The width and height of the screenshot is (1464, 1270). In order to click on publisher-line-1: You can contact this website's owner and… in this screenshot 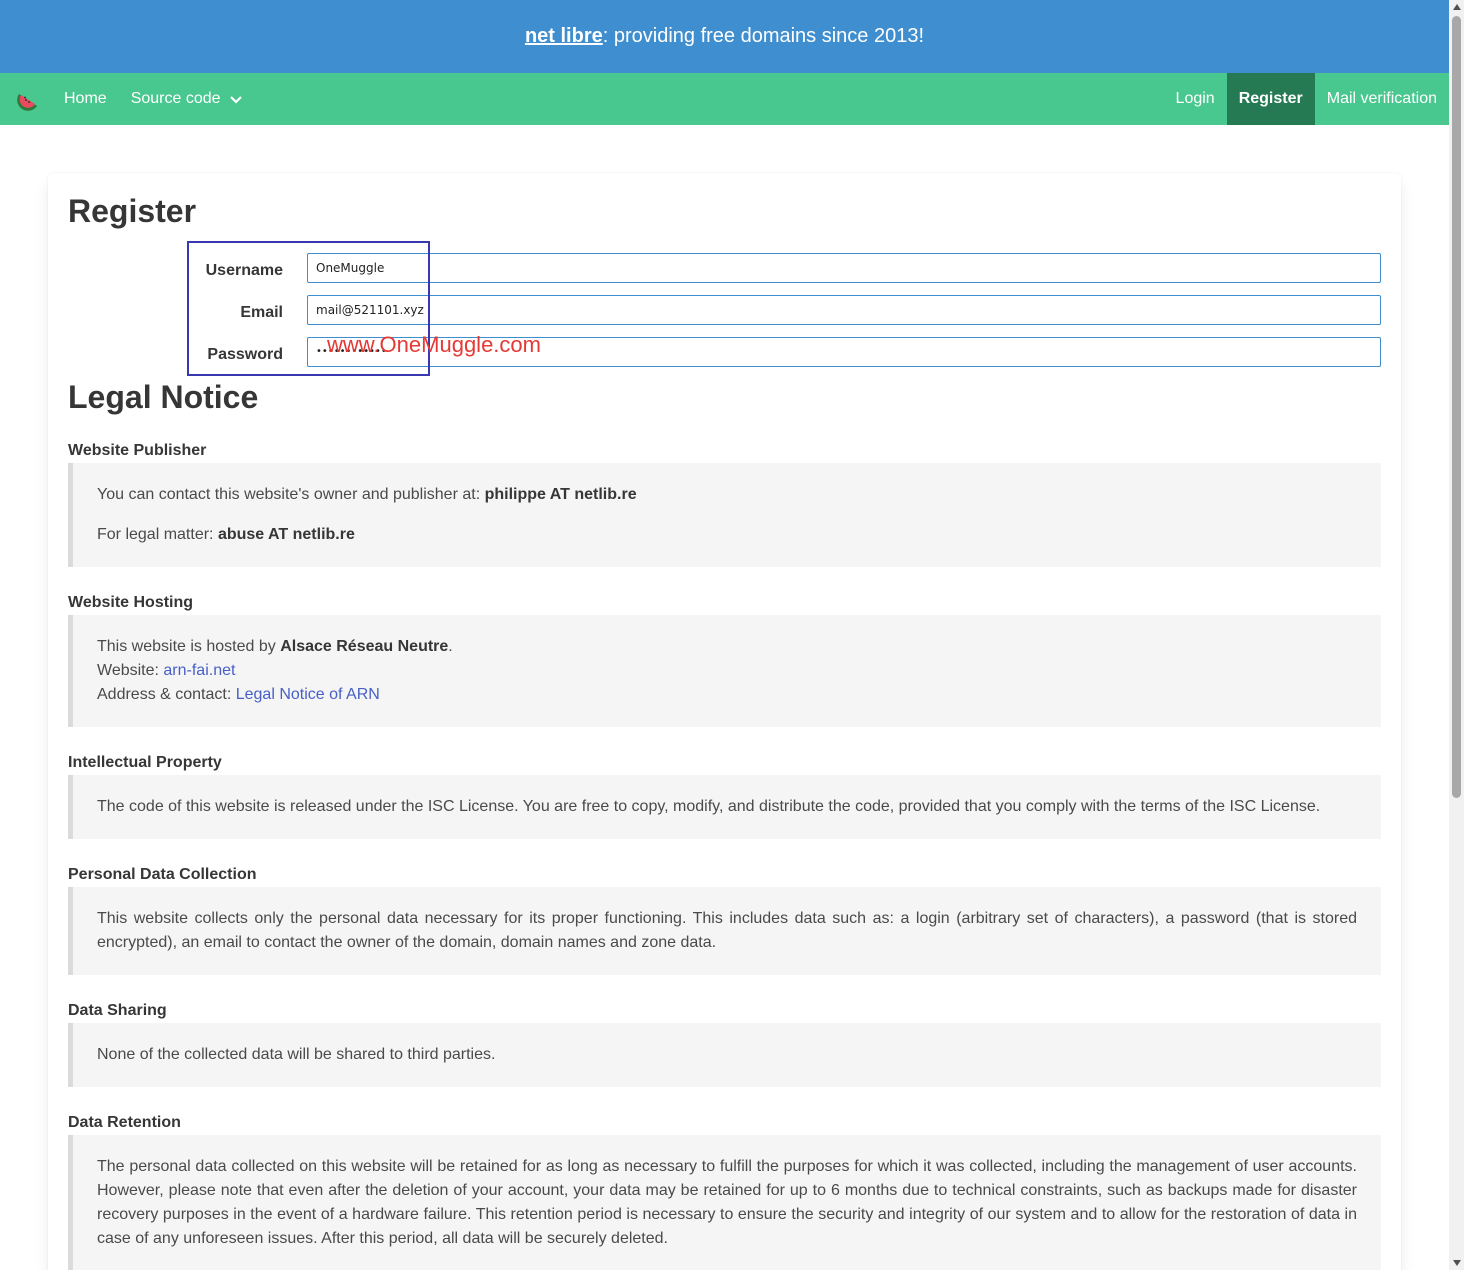, I will do `click(727, 495)`.